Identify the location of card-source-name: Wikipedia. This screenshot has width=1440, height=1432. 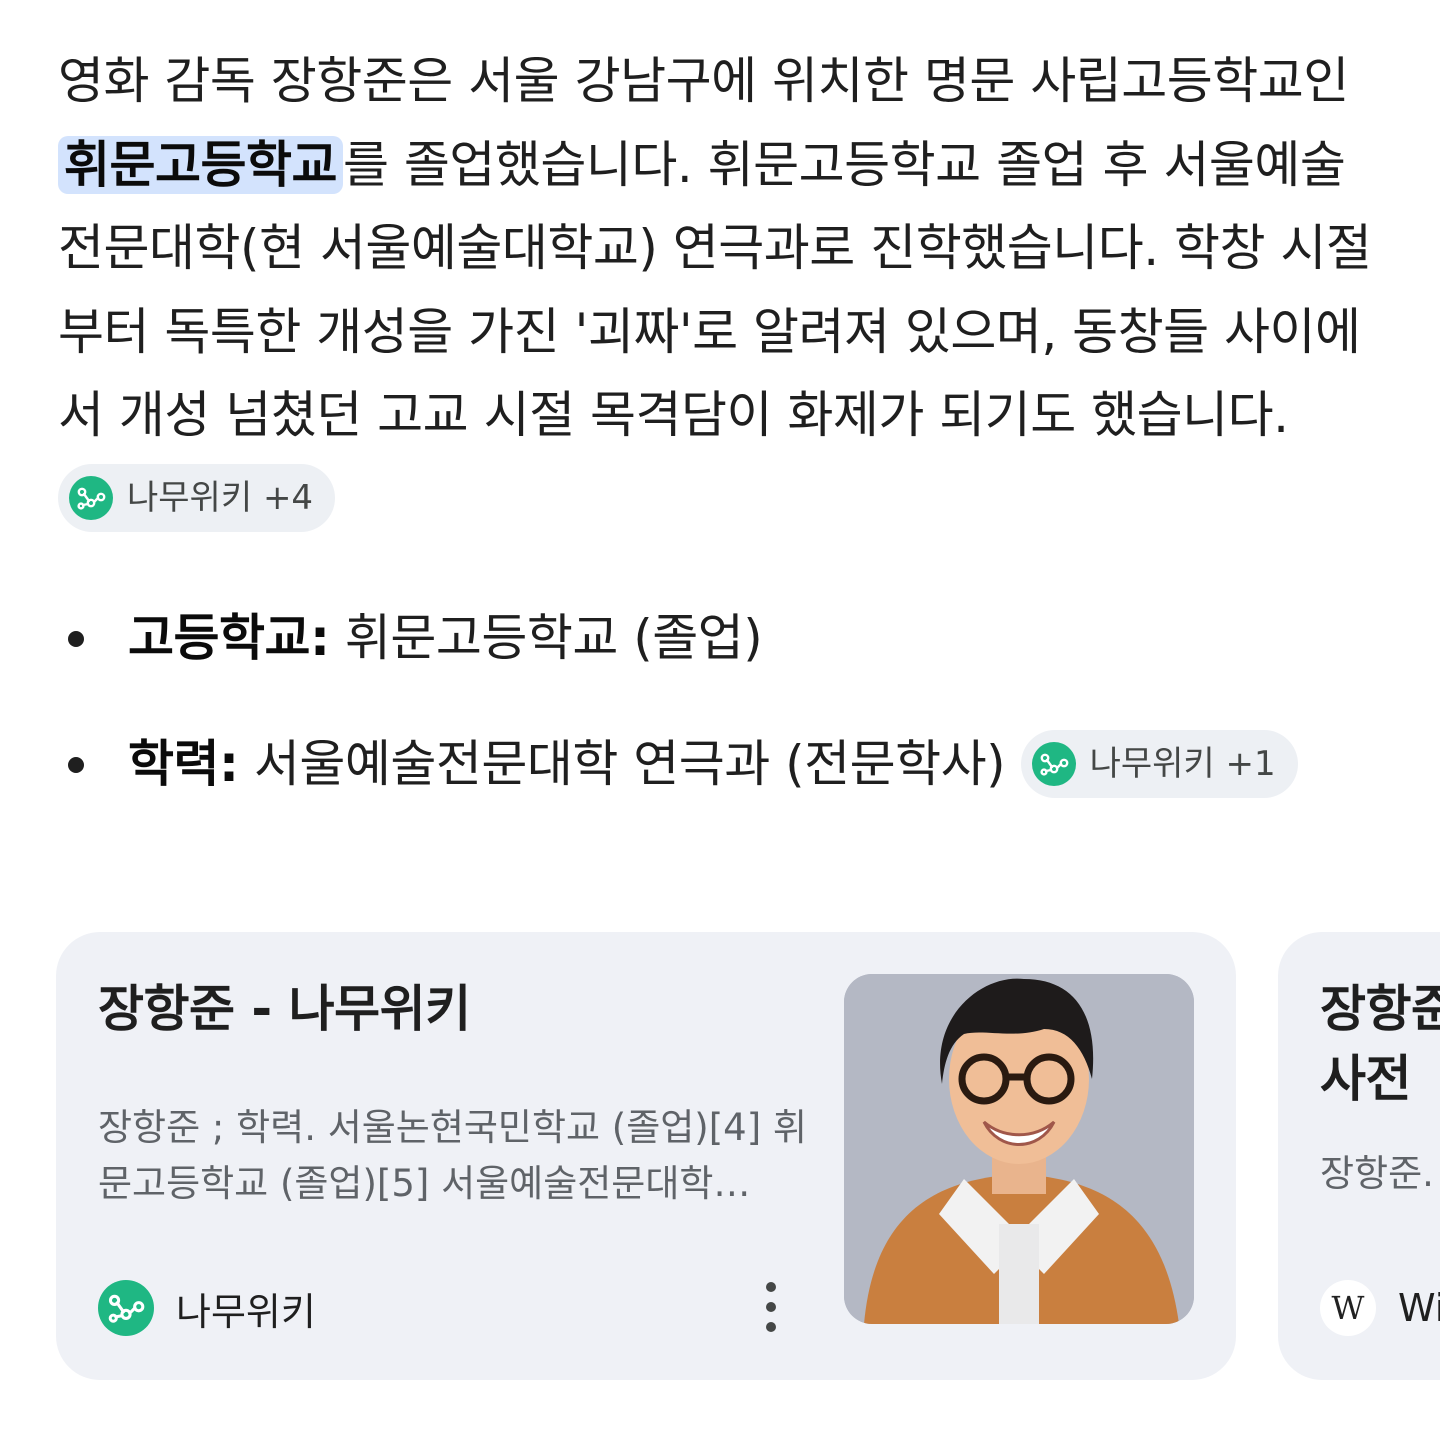
(1419, 1308).